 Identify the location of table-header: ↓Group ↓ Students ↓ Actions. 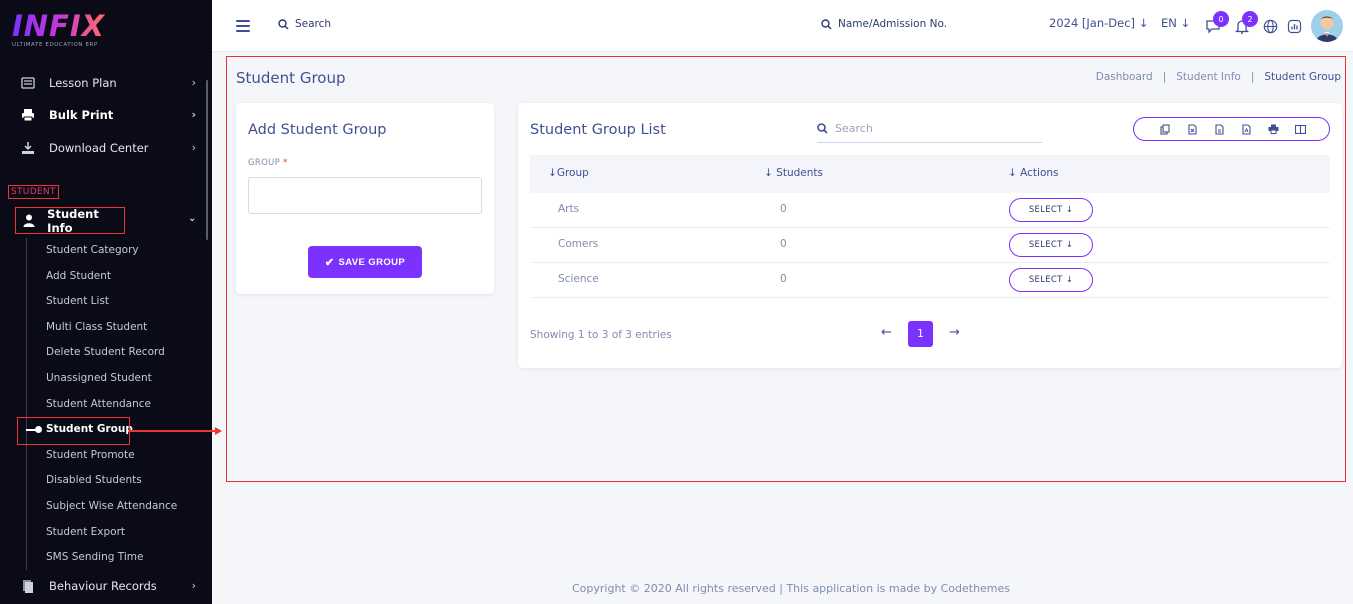
(930, 174).